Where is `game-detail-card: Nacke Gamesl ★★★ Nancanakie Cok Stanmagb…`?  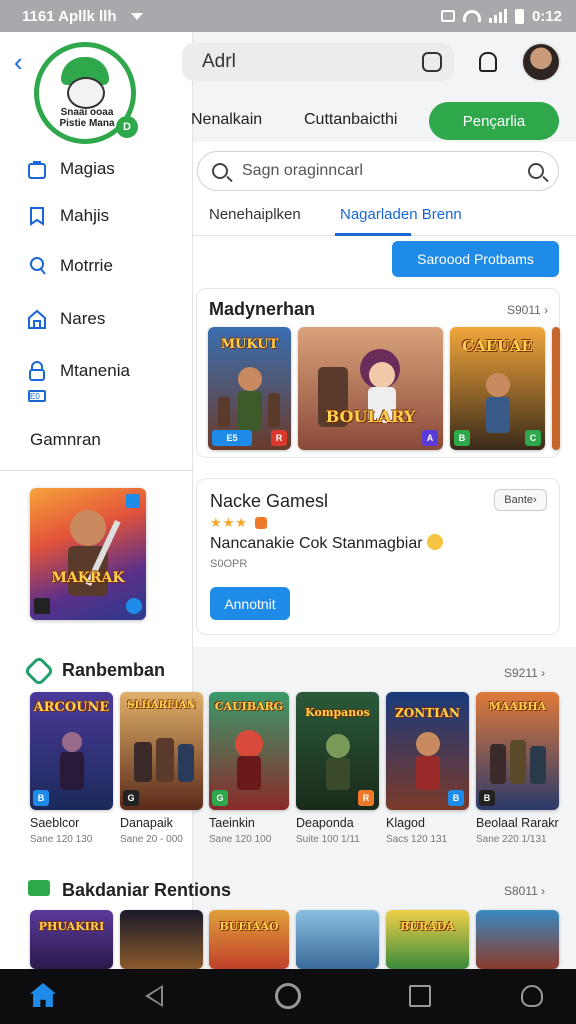
game-detail-card: Nacke Gamesl ★★★ Nancanakie Cok Stanmagb… is located at coordinates (378, 556).